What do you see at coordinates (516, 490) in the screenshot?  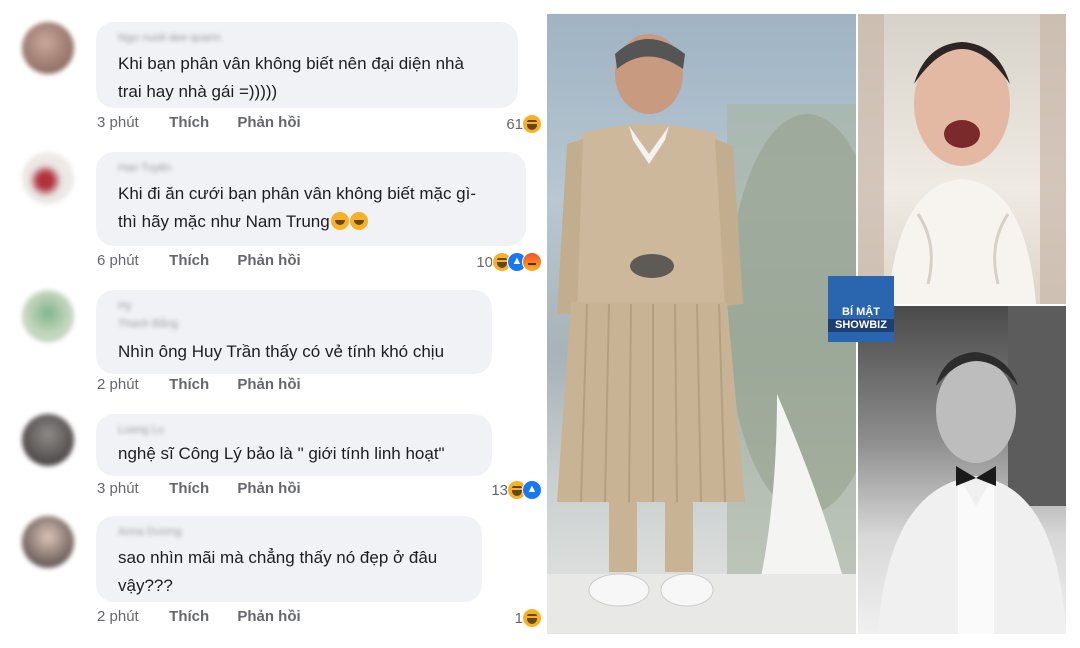 I see `reaction-summary: 13 ▲` at bounding box center [516, 490].